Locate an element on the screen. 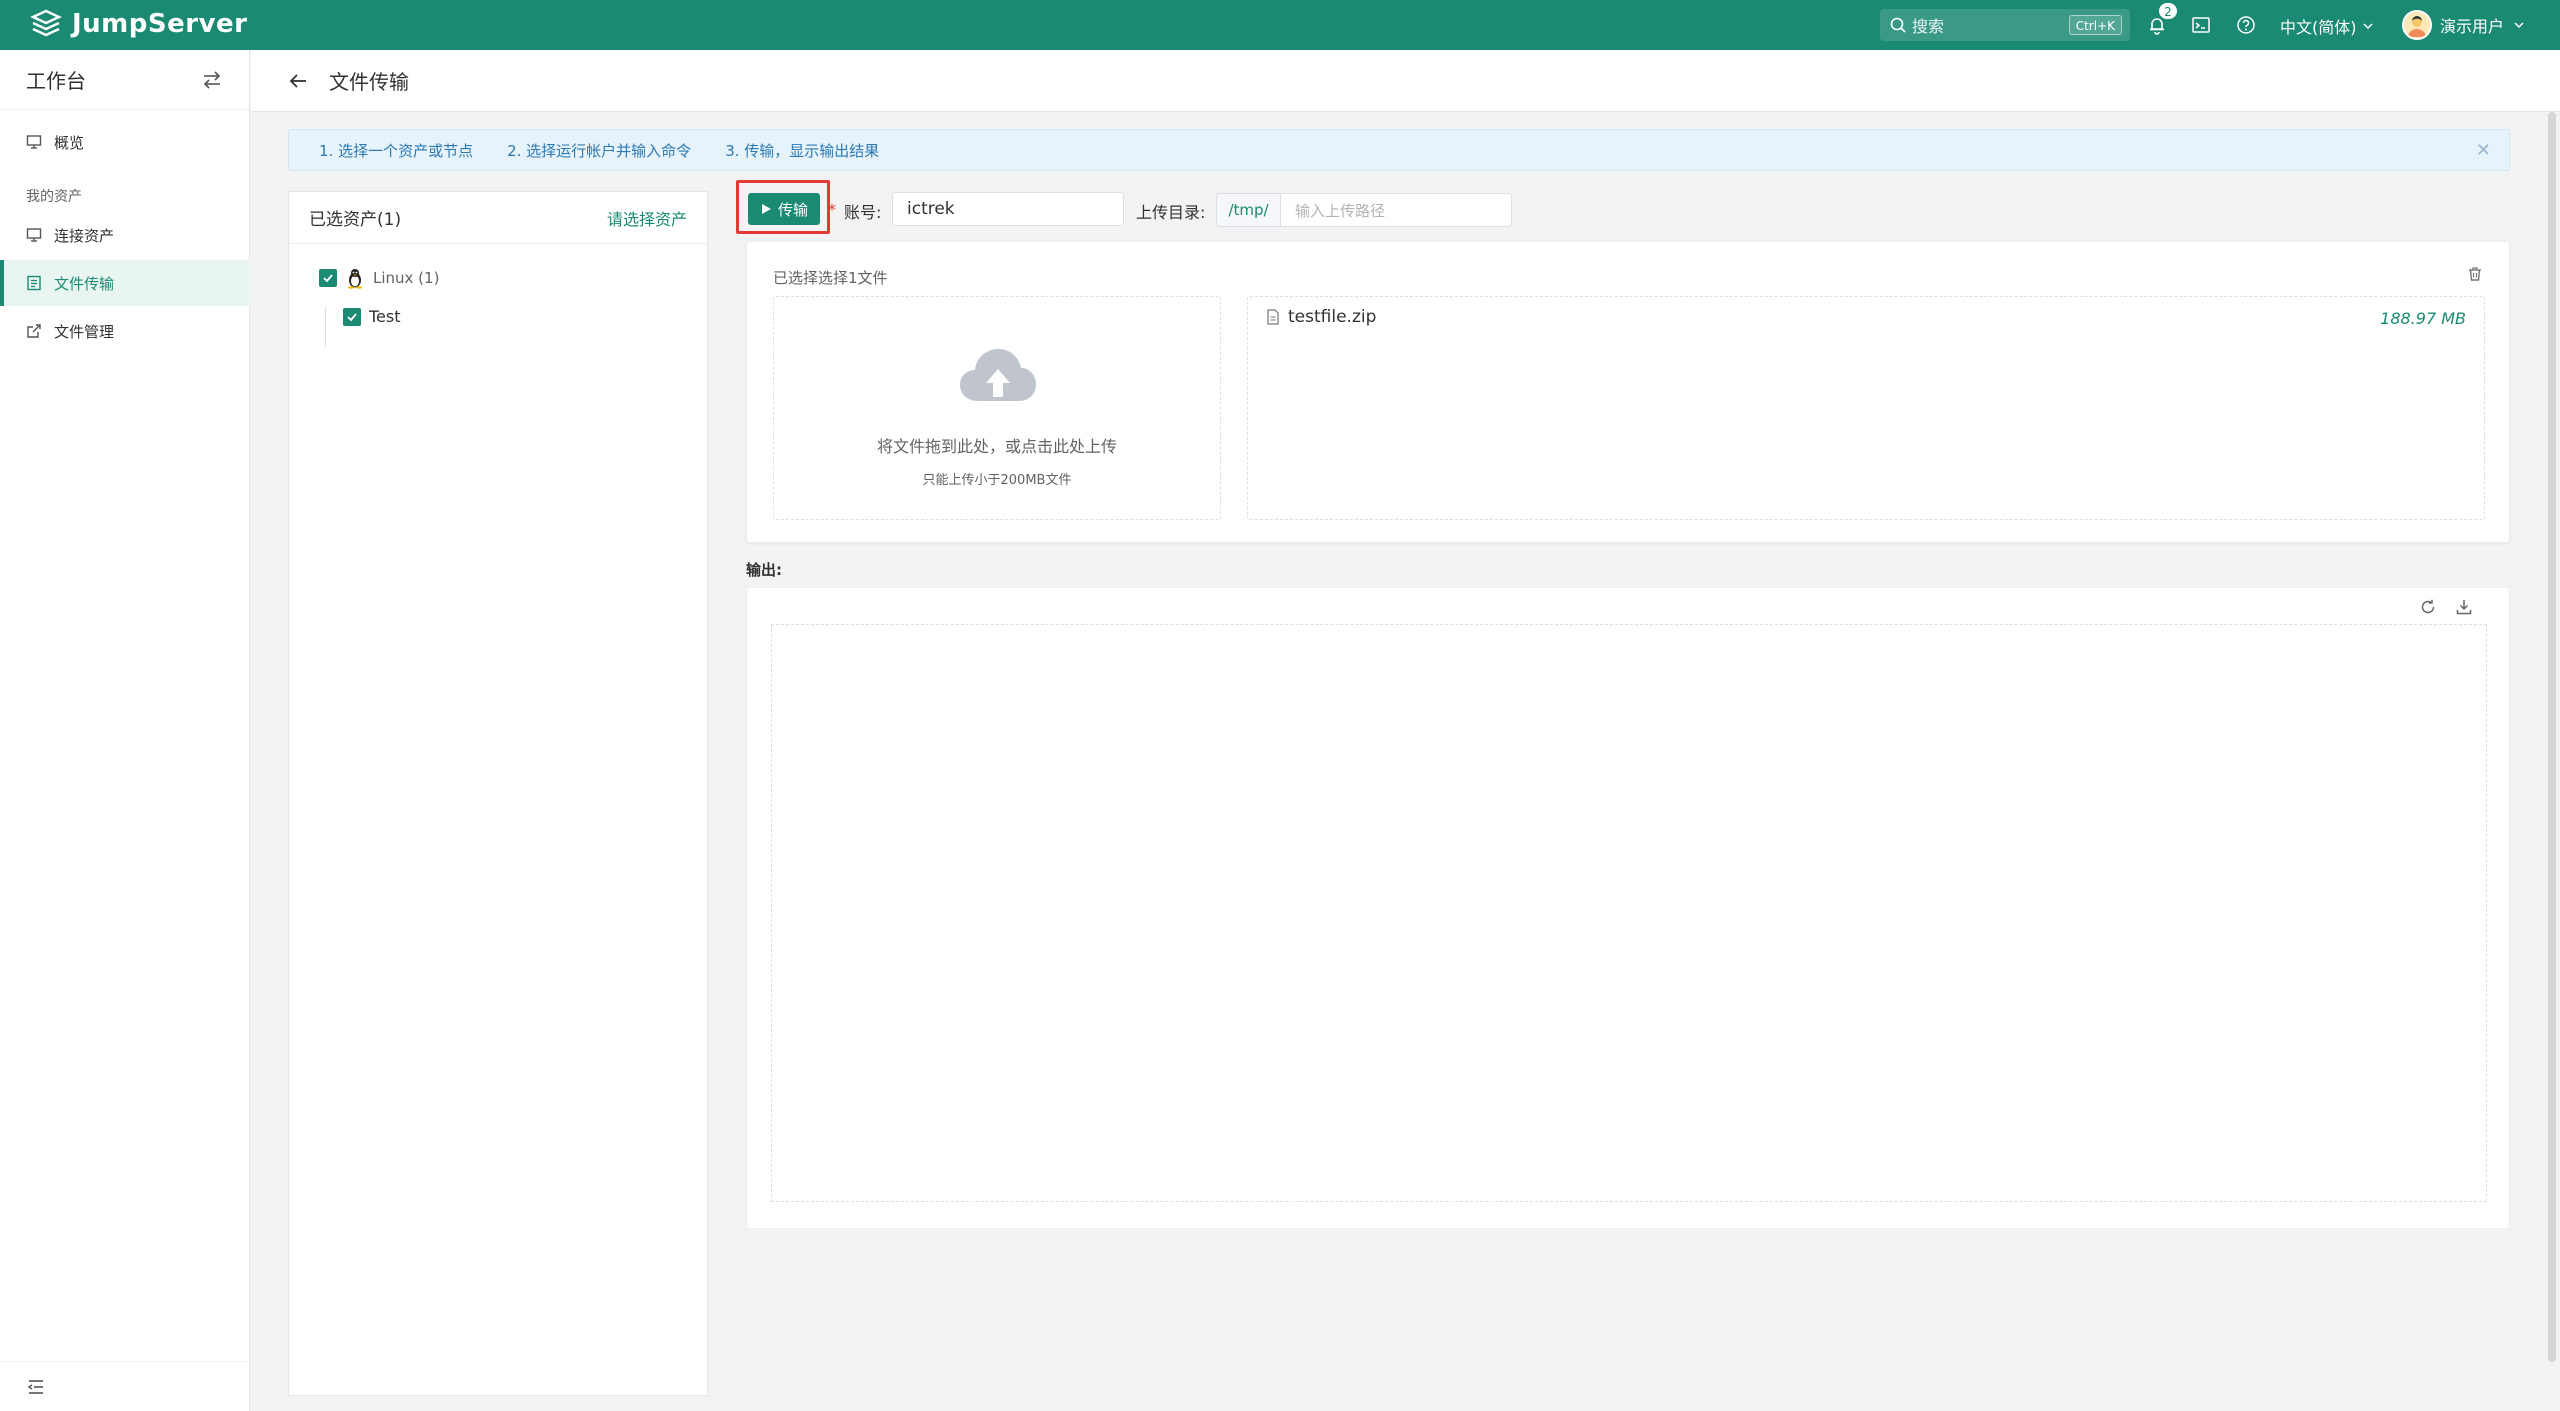 This screenshot has width=2560, height=1411. transfer-button-label: 传输 is located at coordinates (792, 209).